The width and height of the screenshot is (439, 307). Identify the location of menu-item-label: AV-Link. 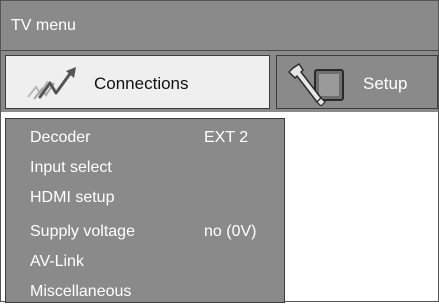
(57, 261).